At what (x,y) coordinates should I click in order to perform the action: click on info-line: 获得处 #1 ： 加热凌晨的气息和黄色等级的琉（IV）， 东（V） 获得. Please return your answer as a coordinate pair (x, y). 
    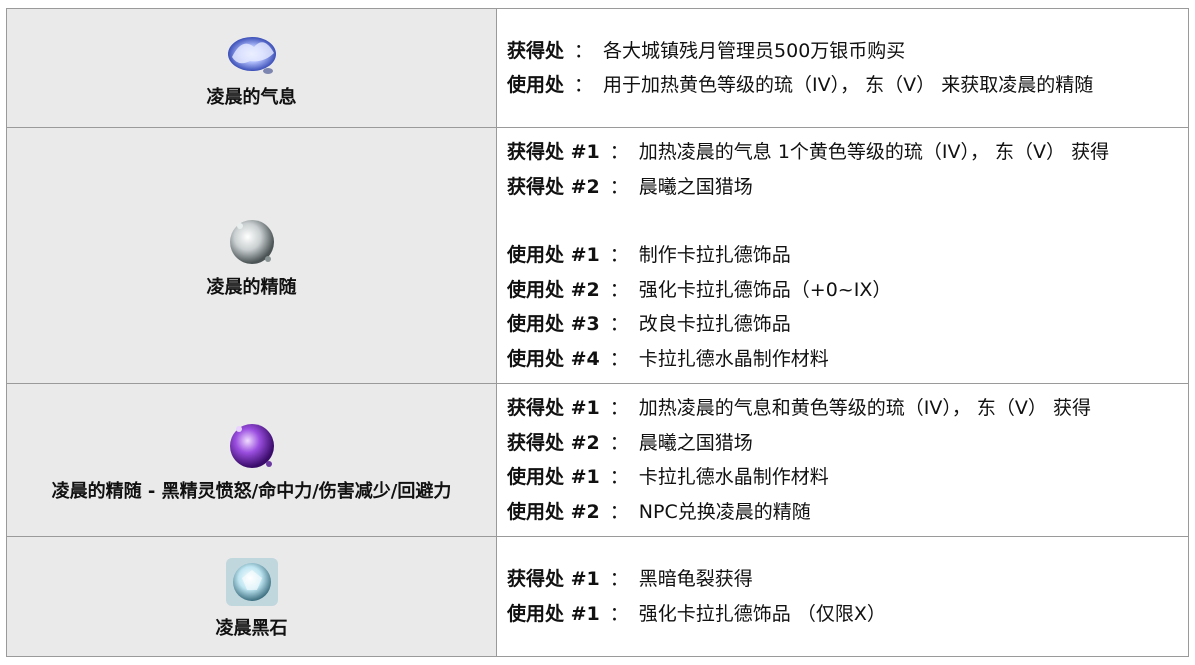
    Looking at the image, I should click on (847, 408).